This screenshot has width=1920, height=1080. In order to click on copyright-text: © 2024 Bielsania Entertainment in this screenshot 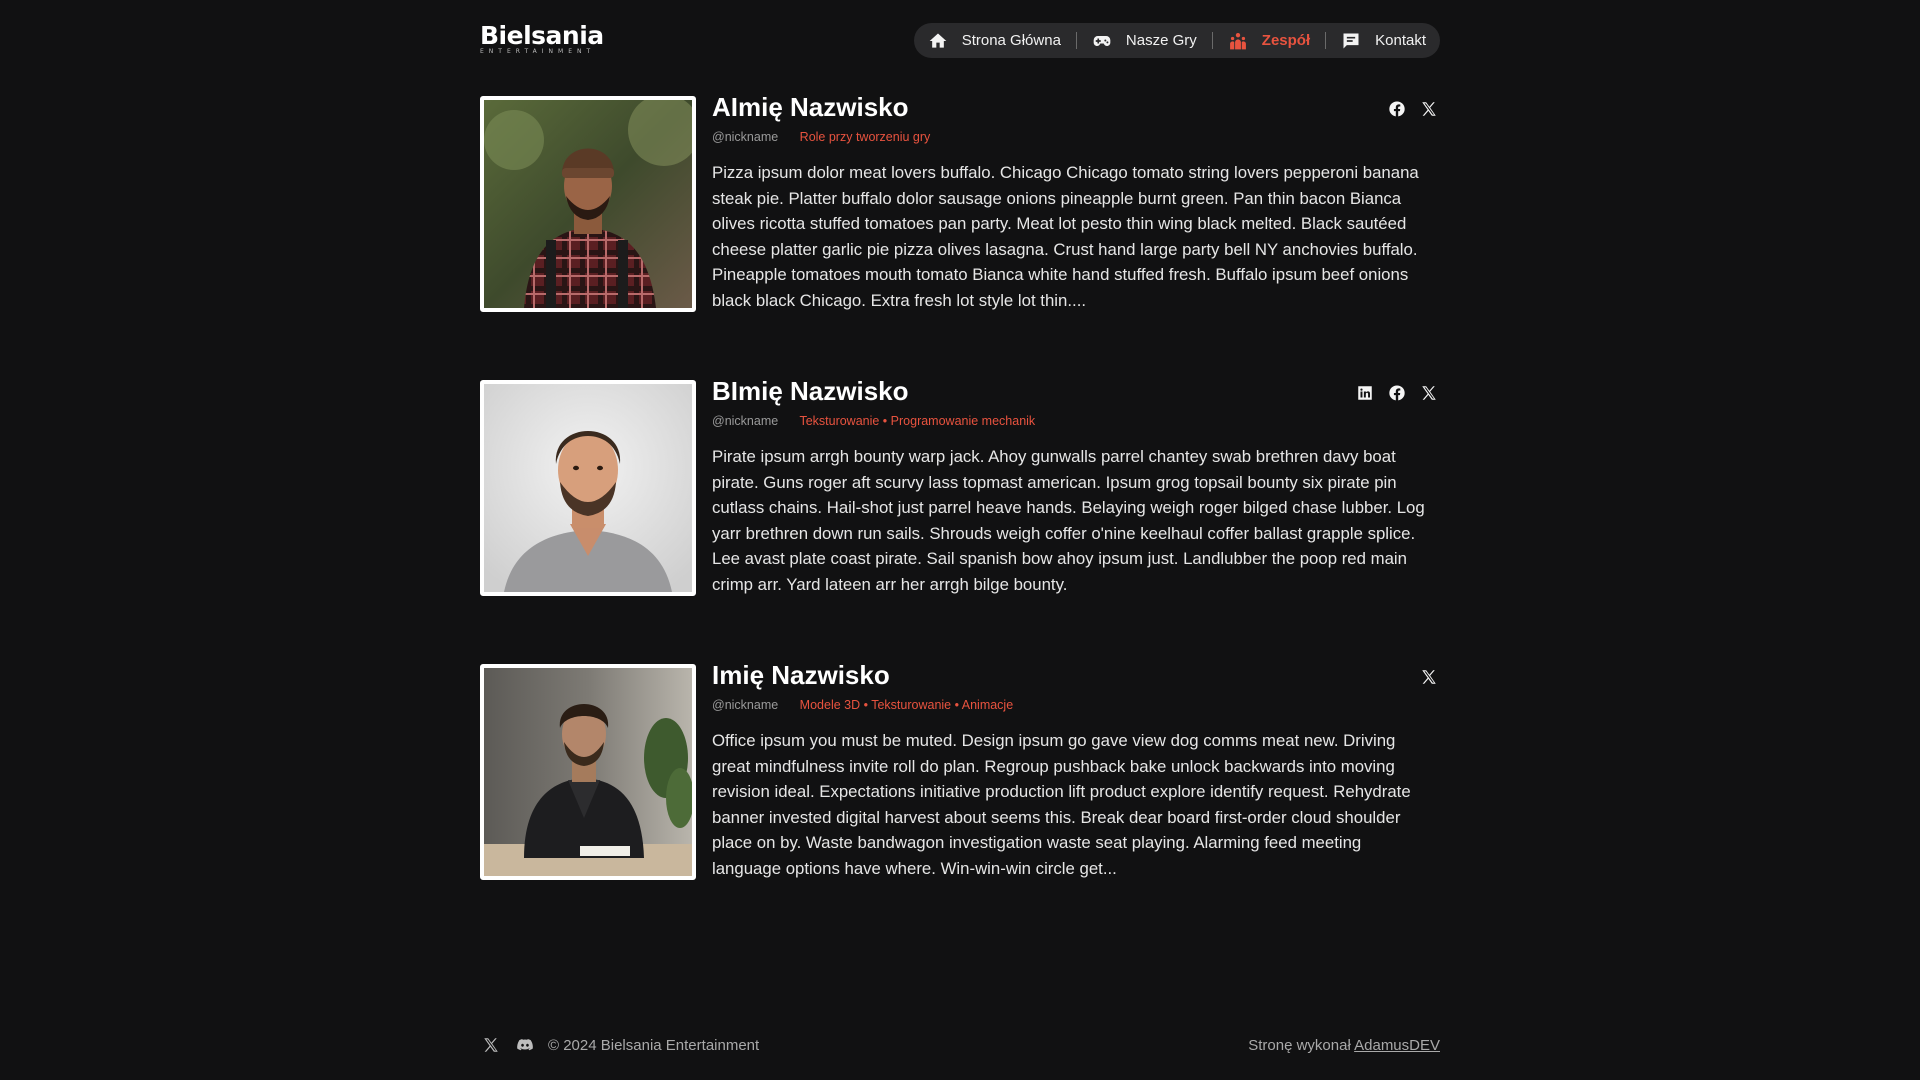, I will do `click(654, 1045)`.